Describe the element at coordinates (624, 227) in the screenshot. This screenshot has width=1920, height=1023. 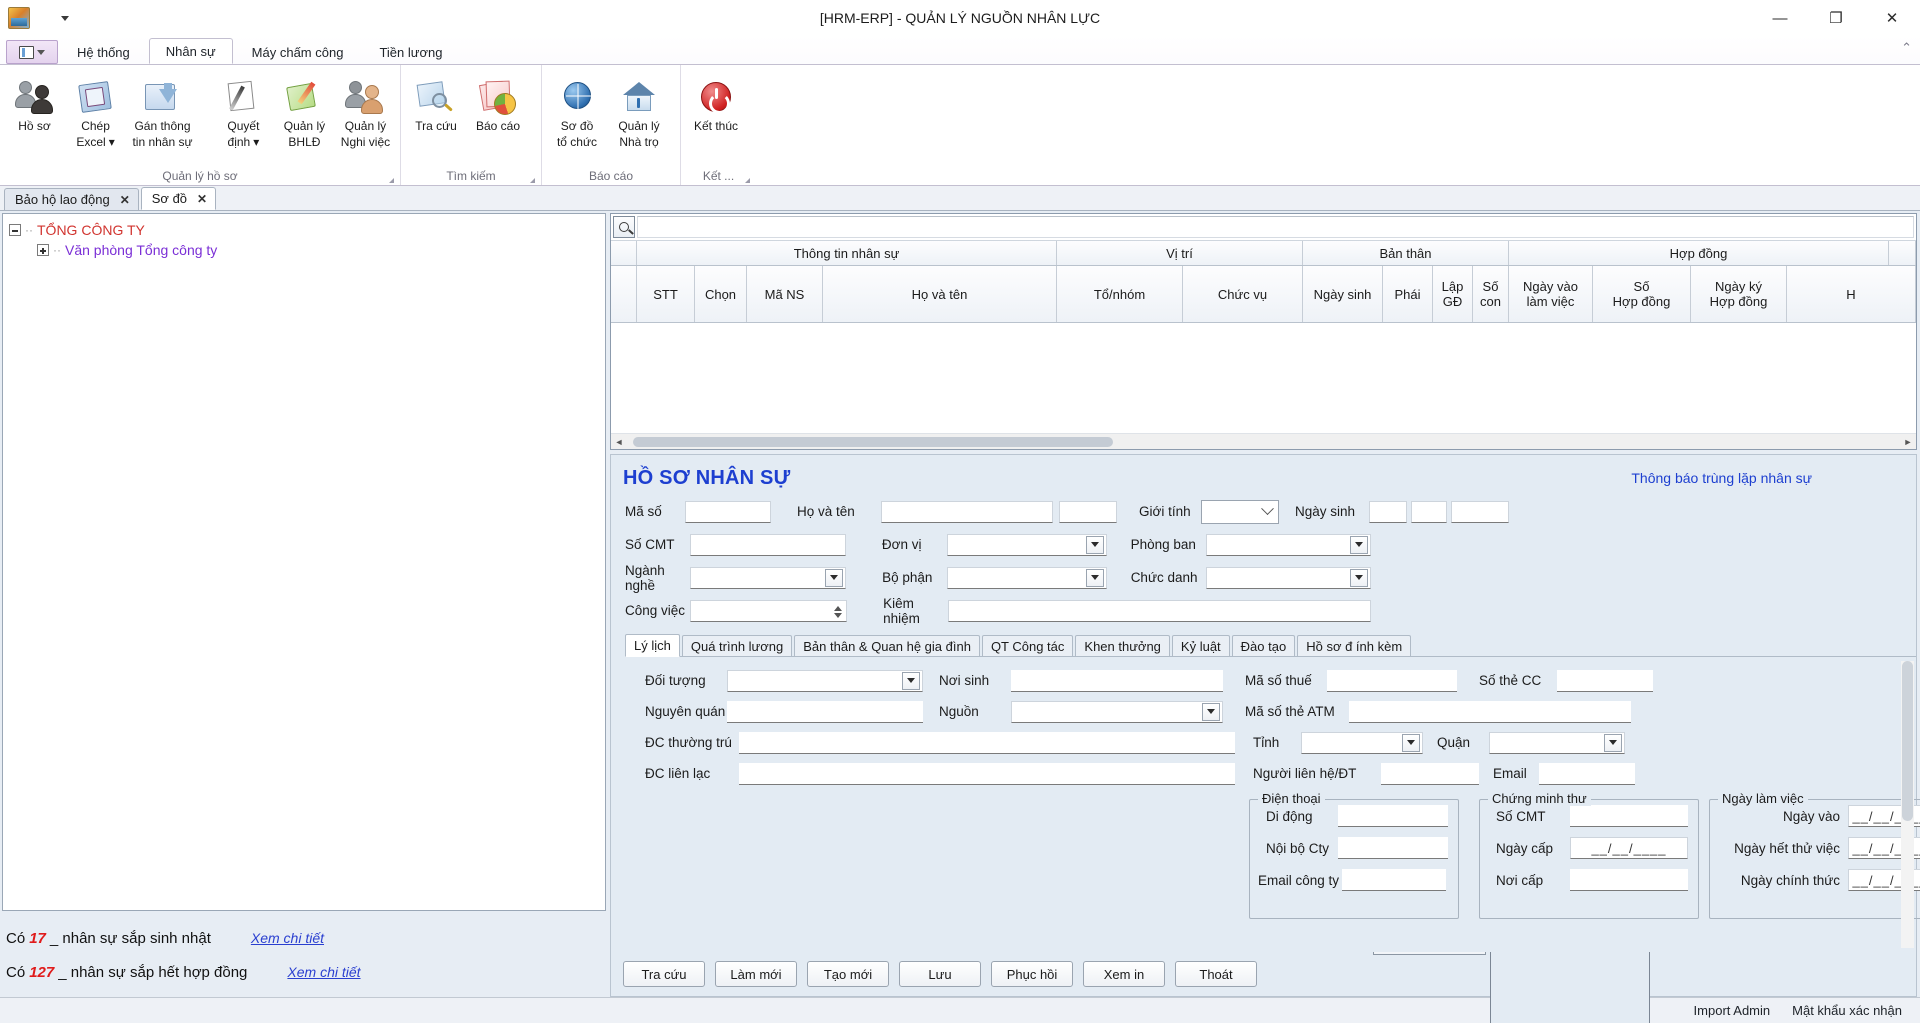
I see `search-icon` at that location.